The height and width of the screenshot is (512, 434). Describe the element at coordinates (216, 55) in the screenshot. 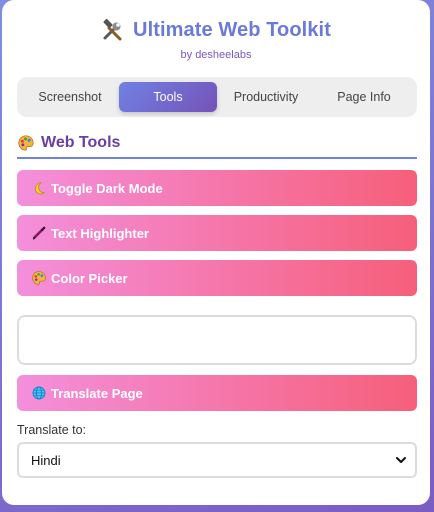

I see `app-subtitle: by desheelabs` at that location.